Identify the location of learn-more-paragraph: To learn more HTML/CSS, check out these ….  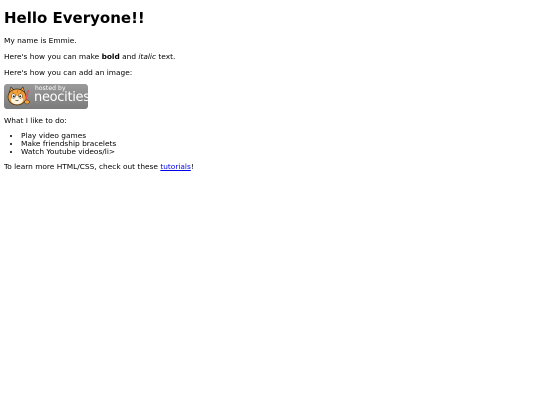
(270, 166).